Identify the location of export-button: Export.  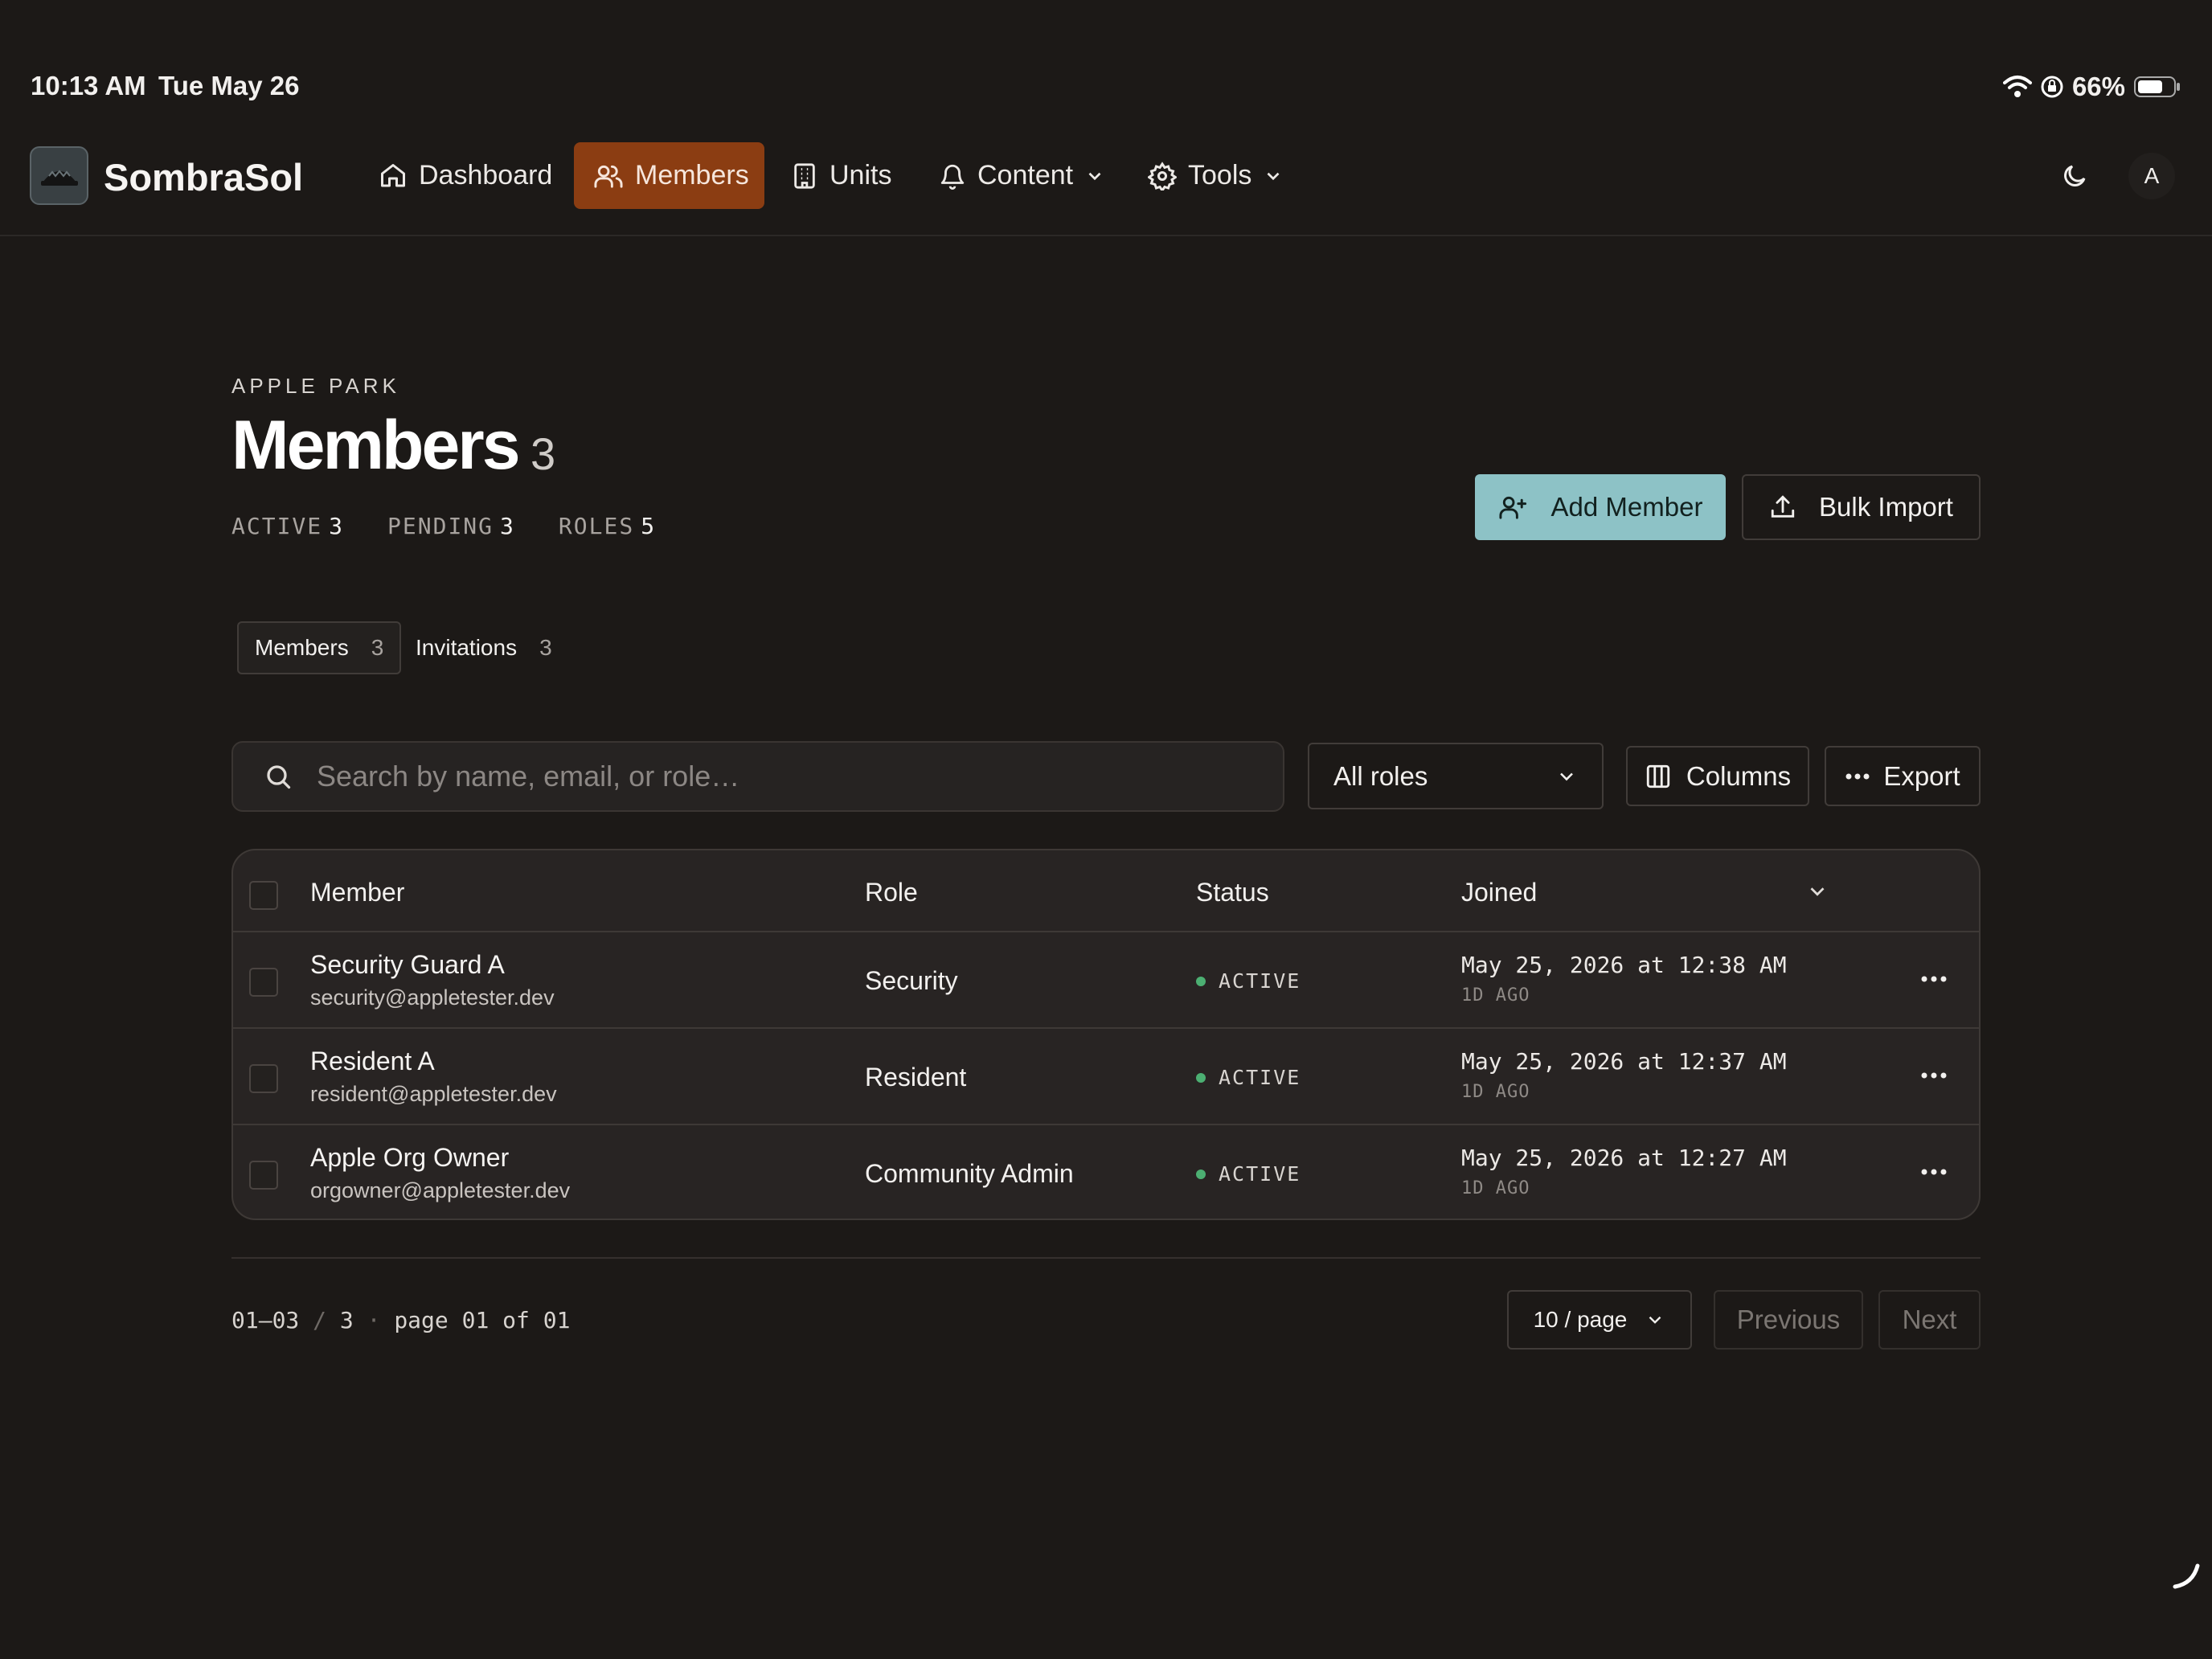
(1903, 776).